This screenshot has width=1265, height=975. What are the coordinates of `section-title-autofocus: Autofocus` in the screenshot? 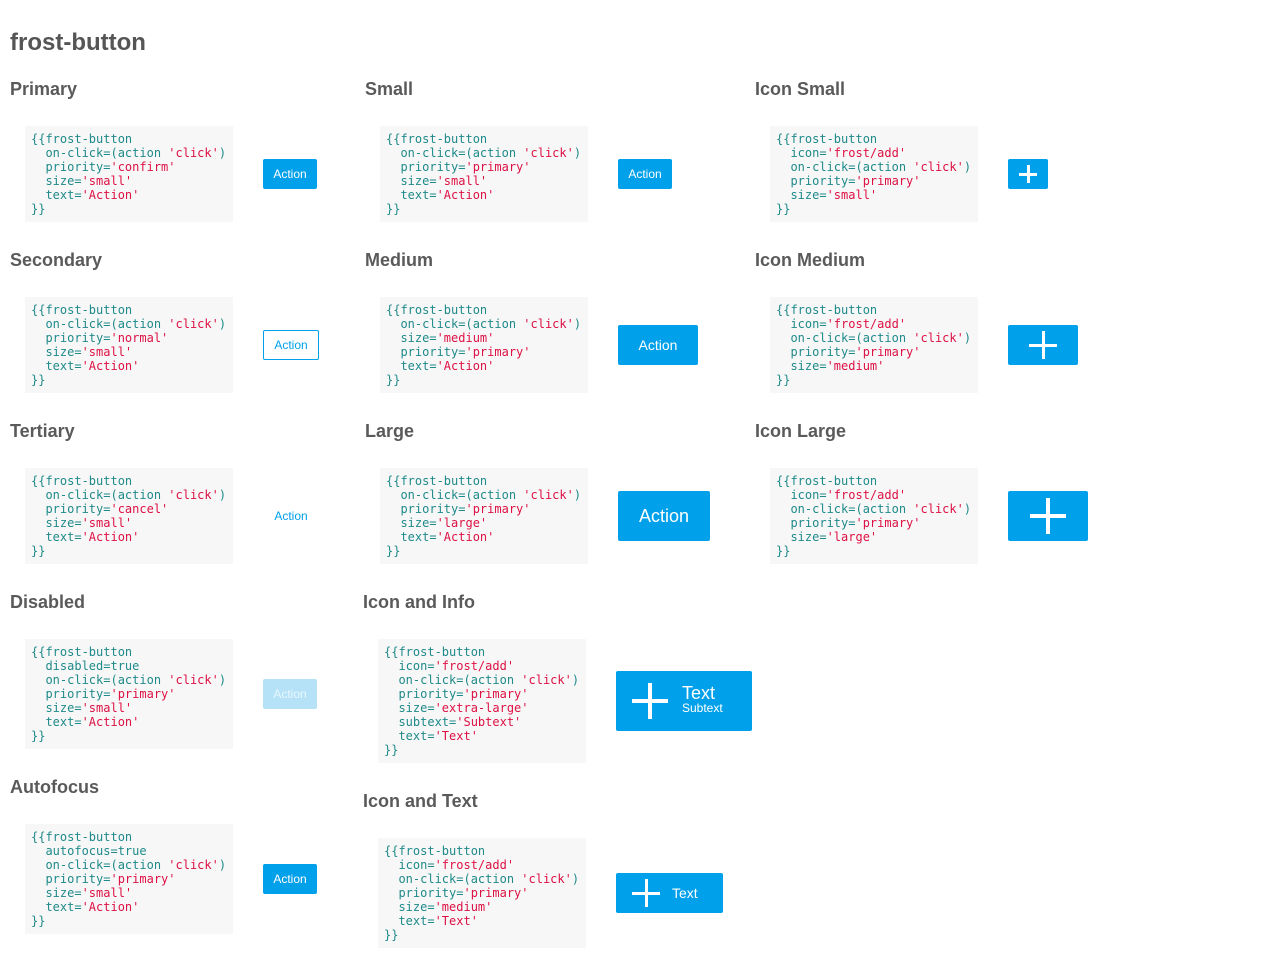 It's located at (54, 787).